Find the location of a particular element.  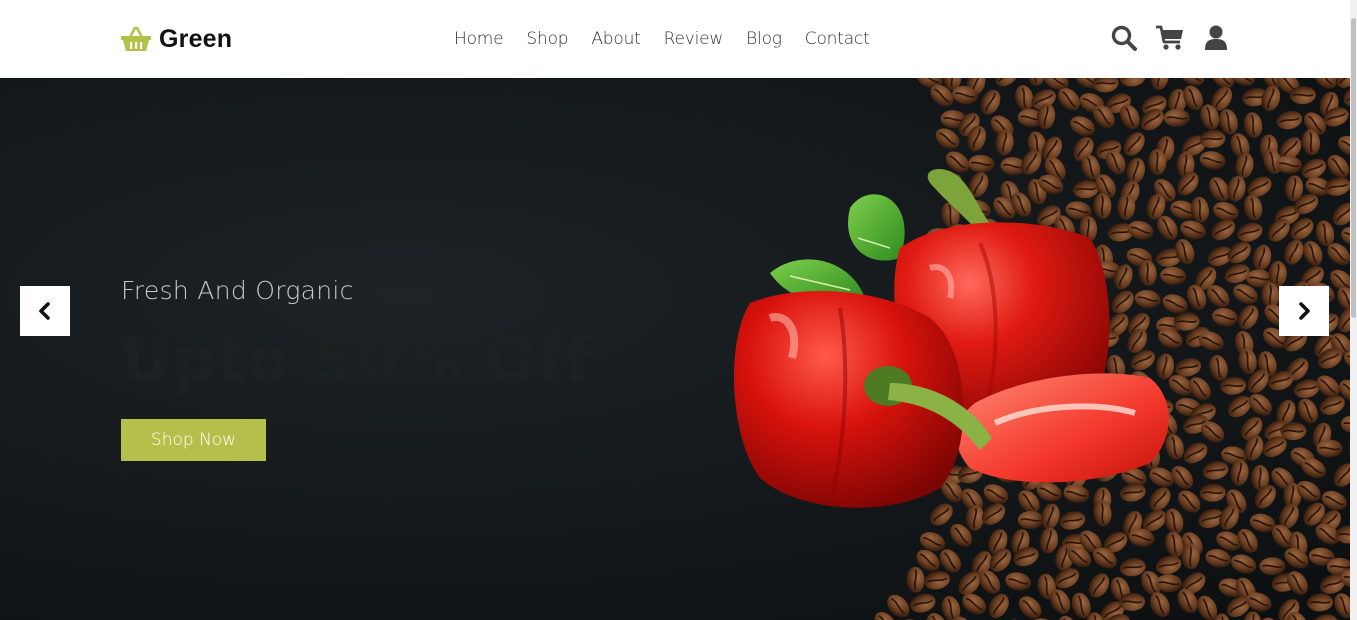

user-icon is located at coordinates (1216, 38).